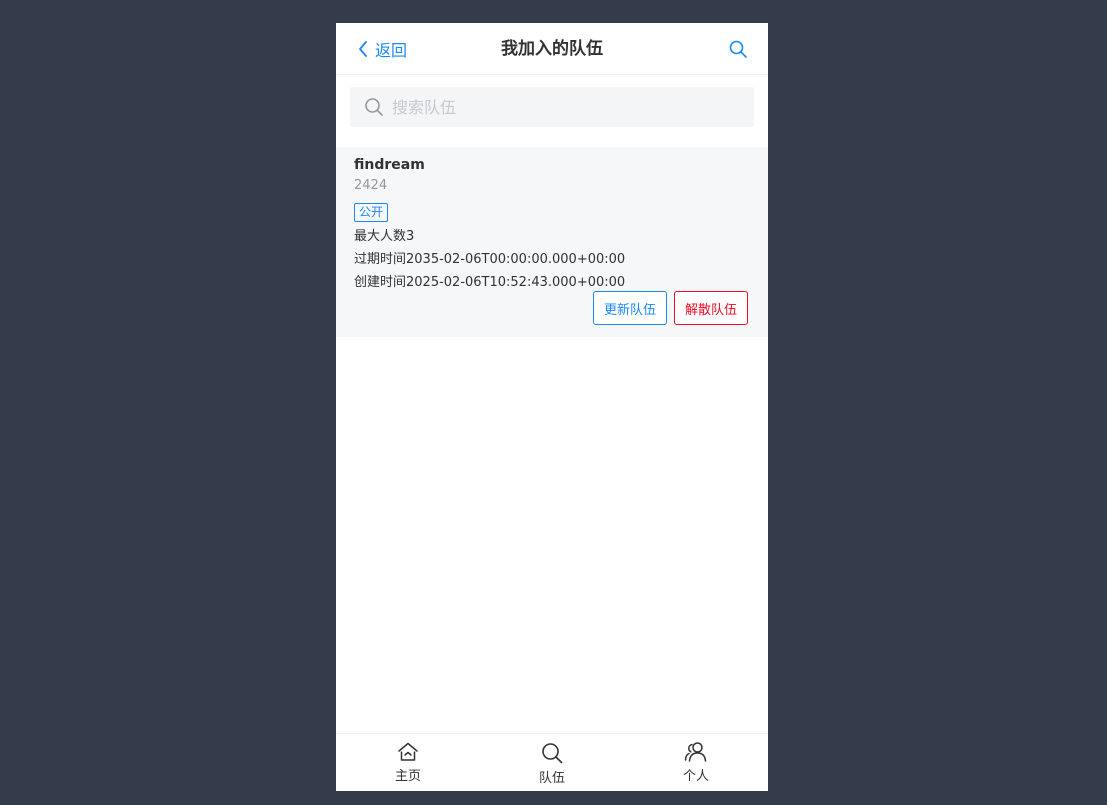 This screenshot has height=805, width=1107. I want to click on user-icon, so click(695, 752).